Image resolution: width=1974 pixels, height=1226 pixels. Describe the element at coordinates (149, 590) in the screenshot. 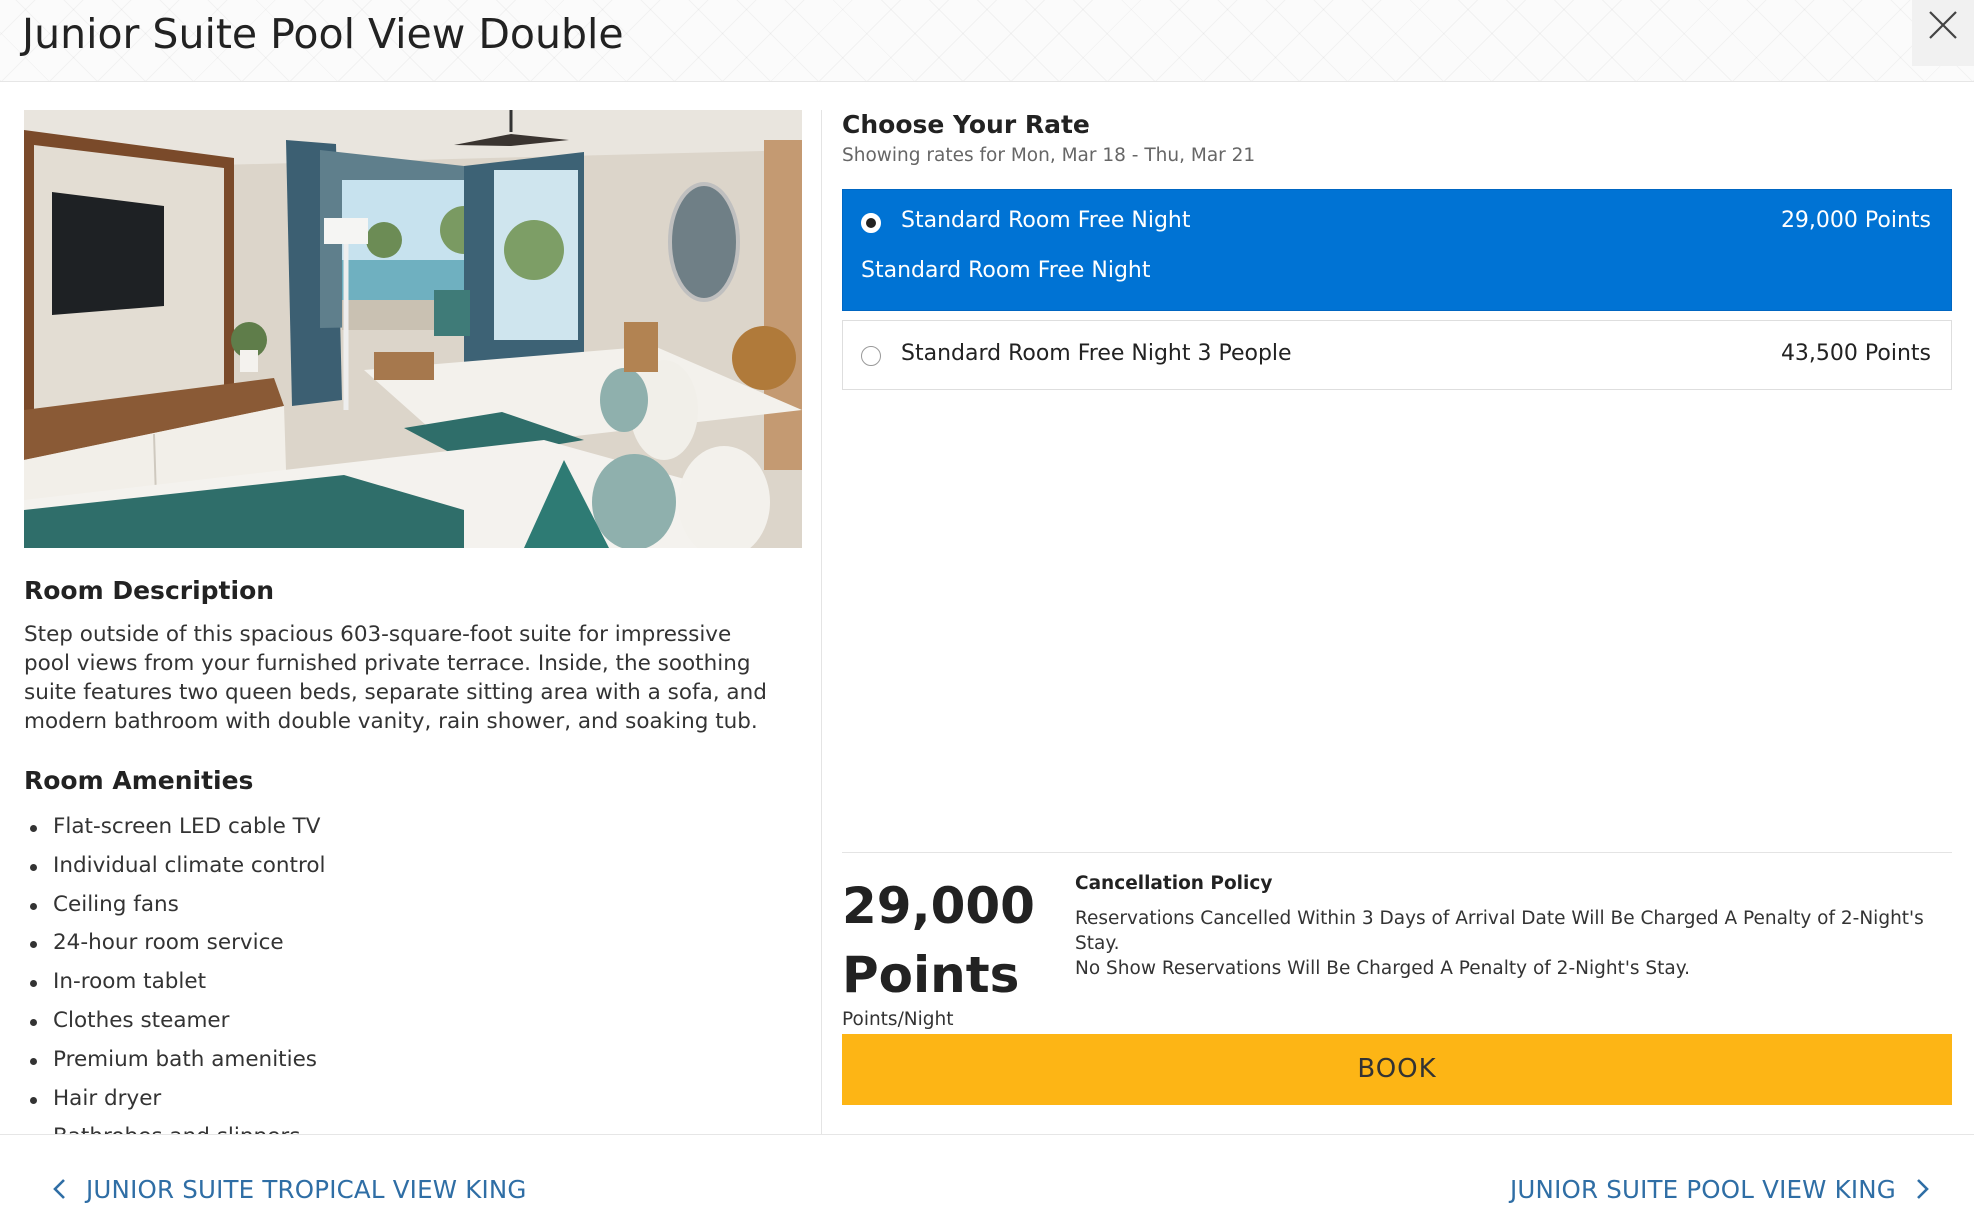

I see `room-description-heading: Room Description` at that location.